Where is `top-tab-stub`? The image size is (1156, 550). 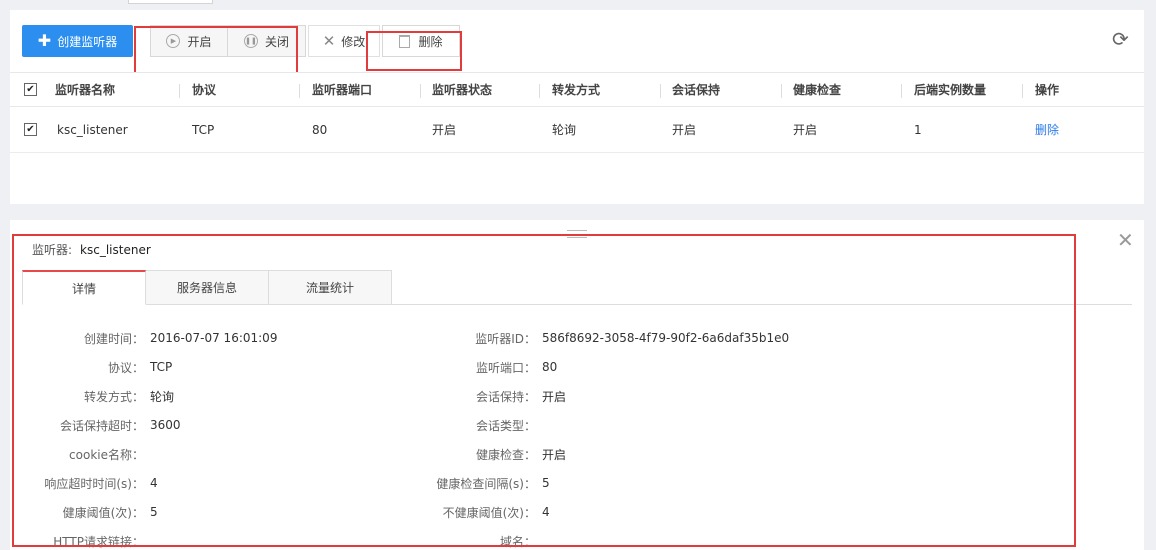
top-tab-stub is located at coordinates (170, 2).